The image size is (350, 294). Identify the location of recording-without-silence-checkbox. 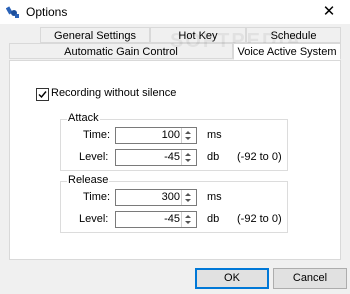
(42, 94).